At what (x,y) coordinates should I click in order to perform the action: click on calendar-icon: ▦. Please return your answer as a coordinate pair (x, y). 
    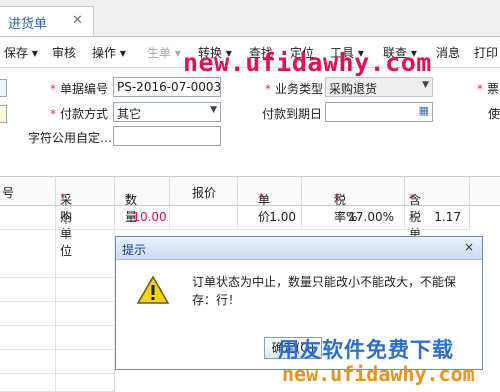
    Looking at the image, I should click on (424, 110).